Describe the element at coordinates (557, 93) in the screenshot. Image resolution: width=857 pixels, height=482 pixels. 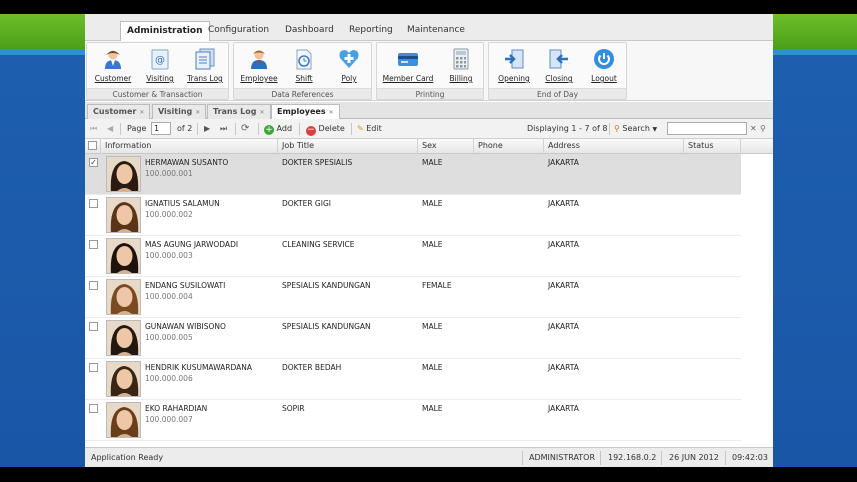
I see `group-title-end-of-day: End of Day` at that location.